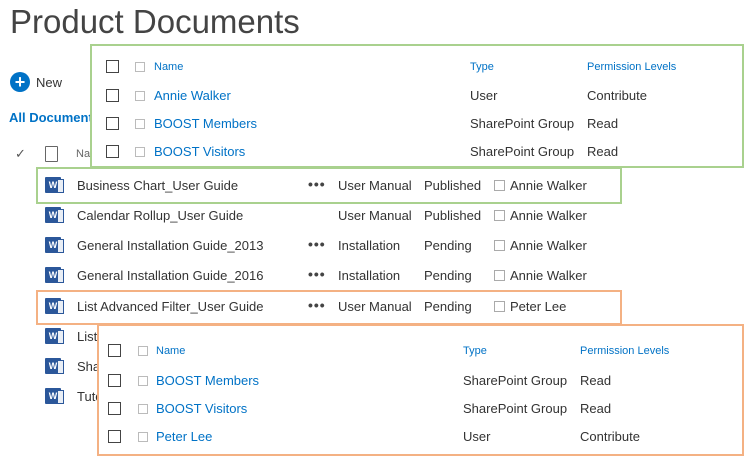 This screenshot has height=460, width=746. Describe the element at coordinates (420, 436) in the screenshot. I see `permission-row: Peter Lee User Contribute` at that location.